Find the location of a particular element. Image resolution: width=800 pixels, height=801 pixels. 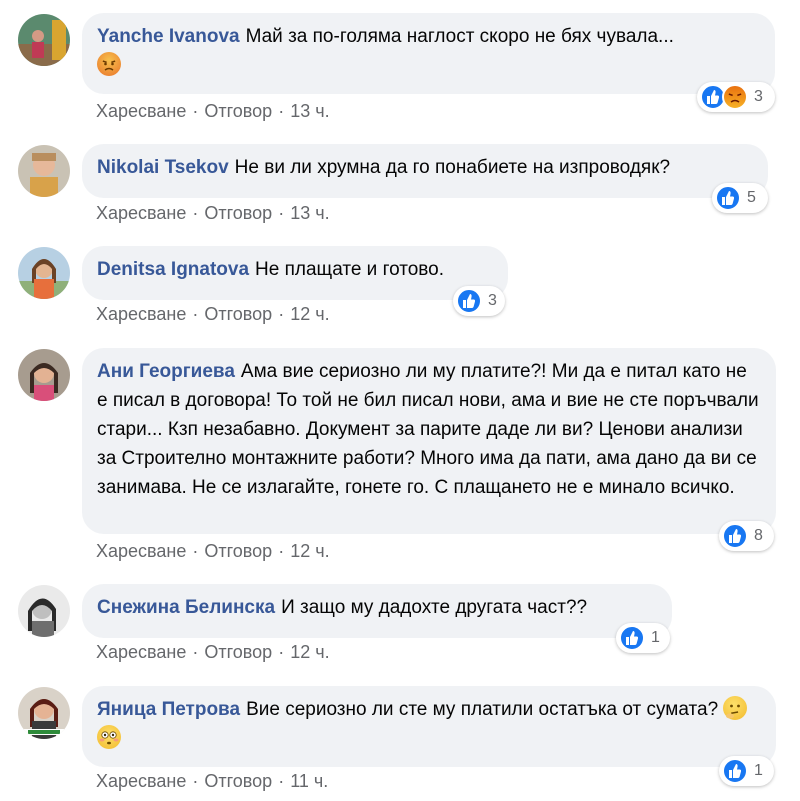

comment-author: Снежина Белинска is located at coordinates (186, 607).